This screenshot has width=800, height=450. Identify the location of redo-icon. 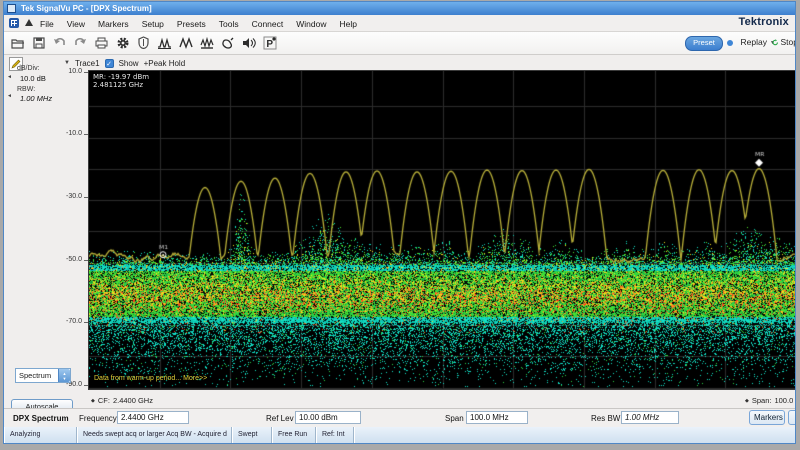
(80, 42).